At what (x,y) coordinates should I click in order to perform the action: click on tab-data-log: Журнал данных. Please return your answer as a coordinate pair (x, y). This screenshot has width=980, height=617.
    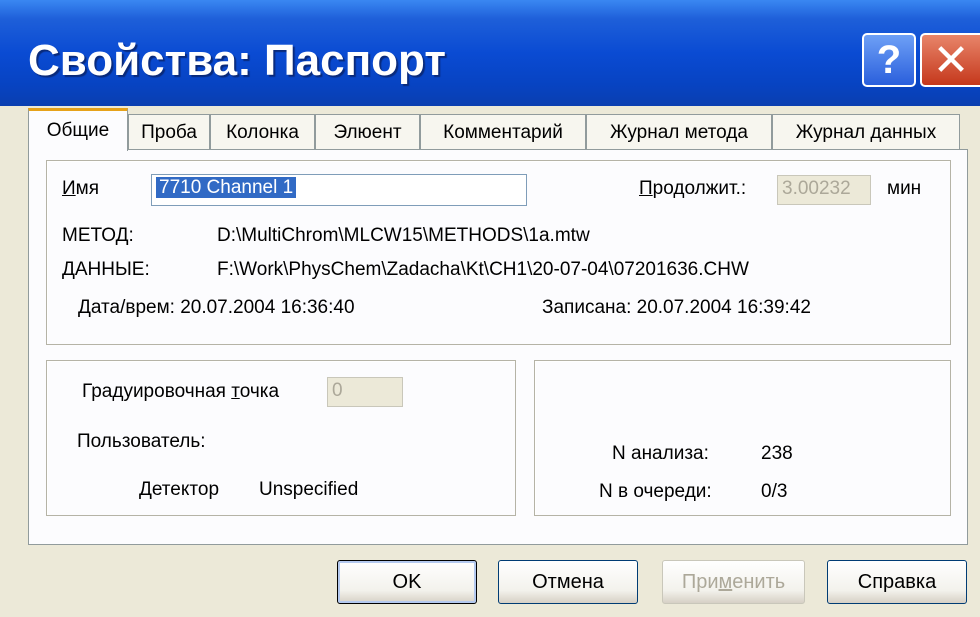
    Looking at the image, I should click on (866, 132).